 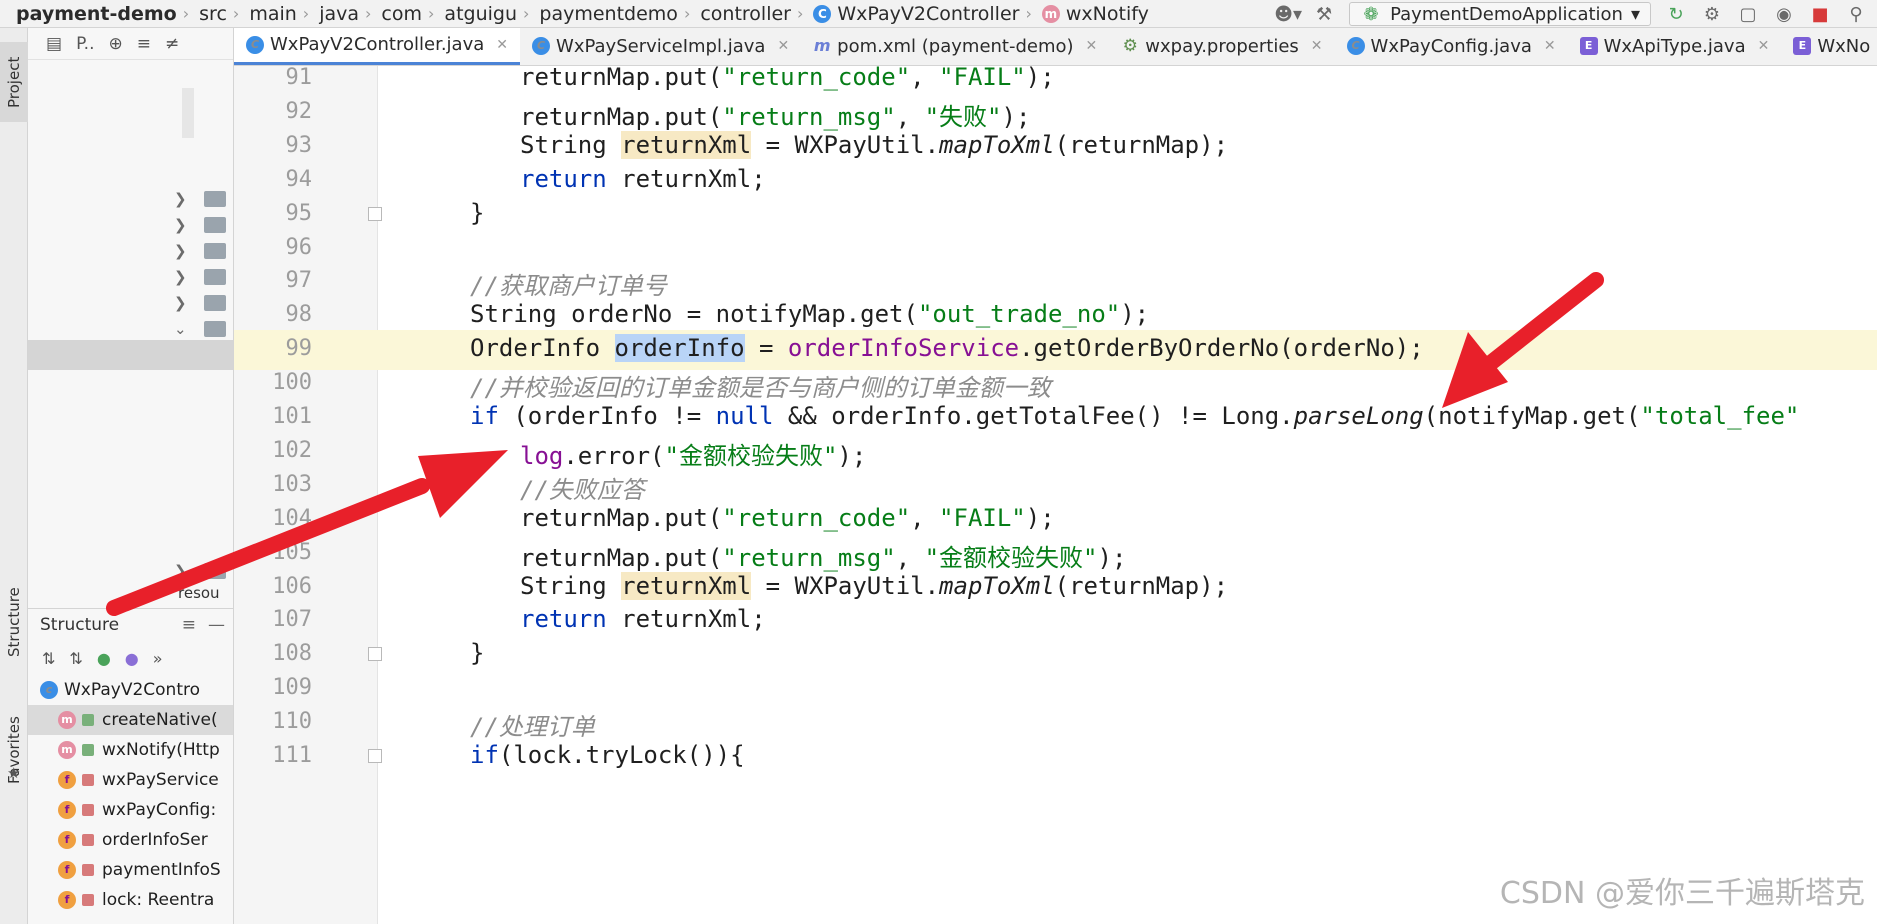 What do you see at coordinates (199, 593) in the screenshot?
I see `tree-row-resources: resou` at bounding box center [199, 593].